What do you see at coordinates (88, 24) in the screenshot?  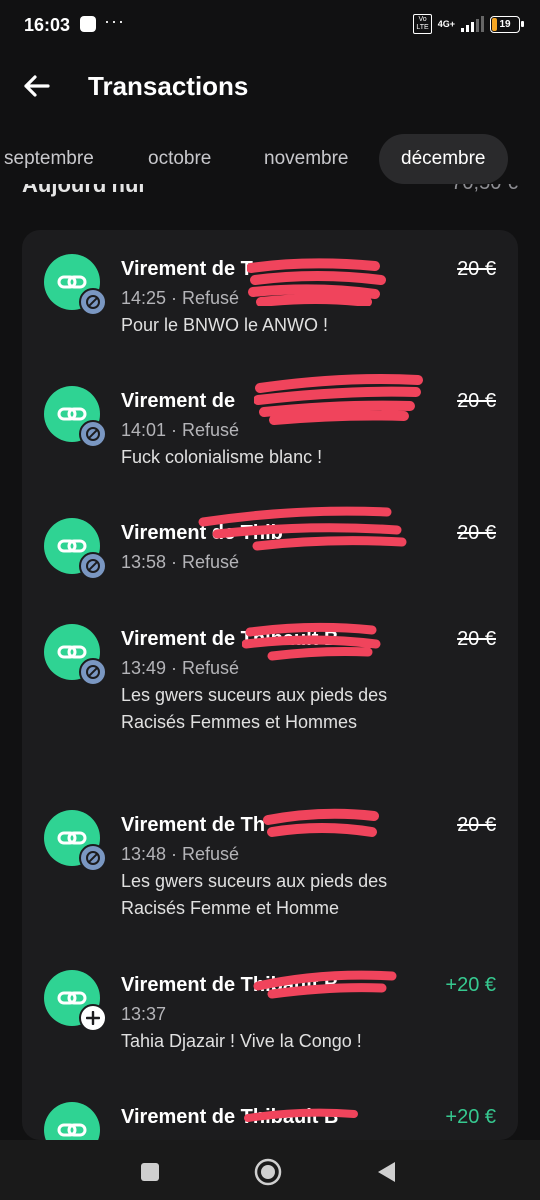 I see `notification-icon` at bounding box center [88, 24].